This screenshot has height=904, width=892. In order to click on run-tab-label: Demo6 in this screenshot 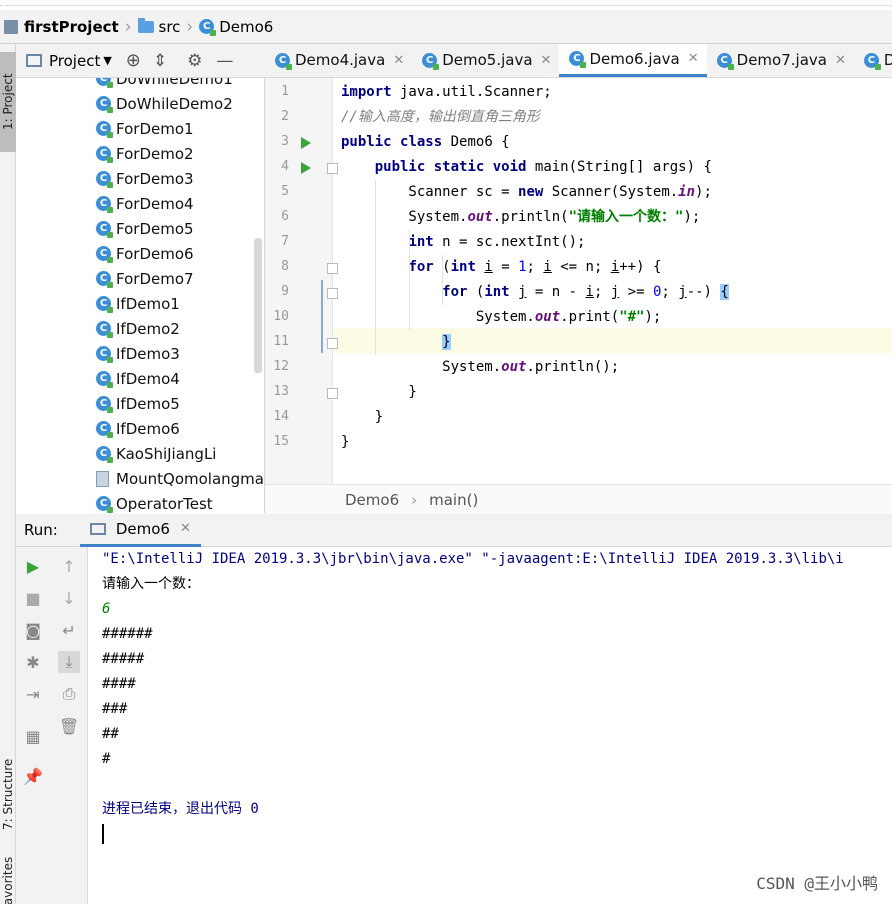, I will do `click(142, 528)`.